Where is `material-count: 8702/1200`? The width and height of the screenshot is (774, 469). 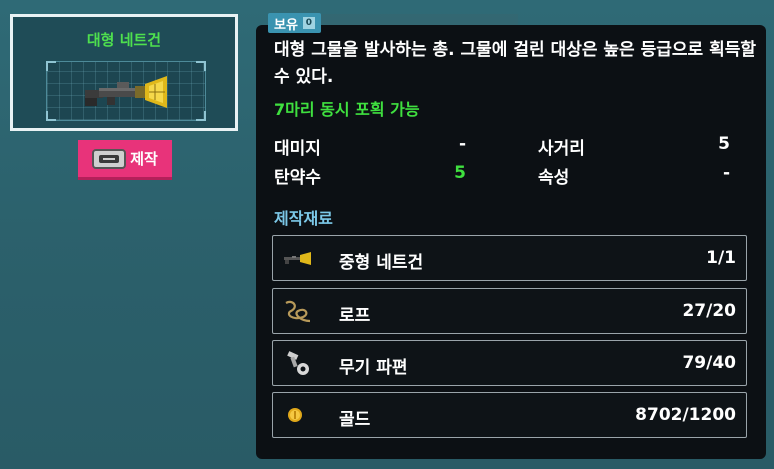
material-count: 8702/1200 is located at coordinates (685, 415).